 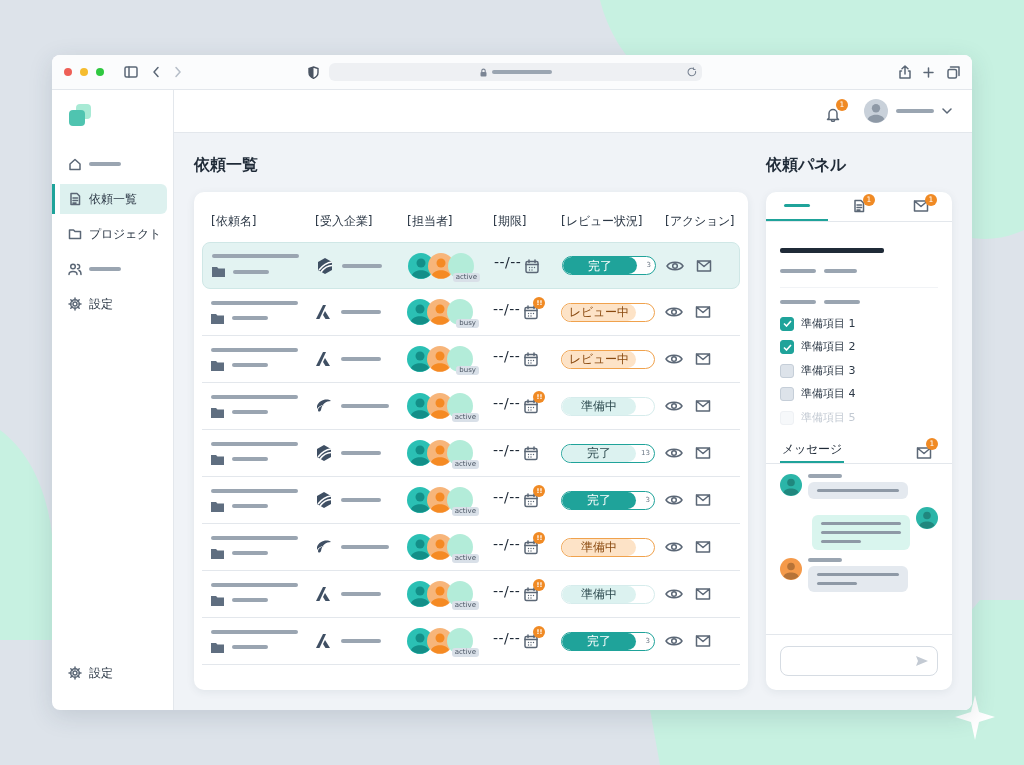 I want to click on bell-icon, so click(x=833, y=114).